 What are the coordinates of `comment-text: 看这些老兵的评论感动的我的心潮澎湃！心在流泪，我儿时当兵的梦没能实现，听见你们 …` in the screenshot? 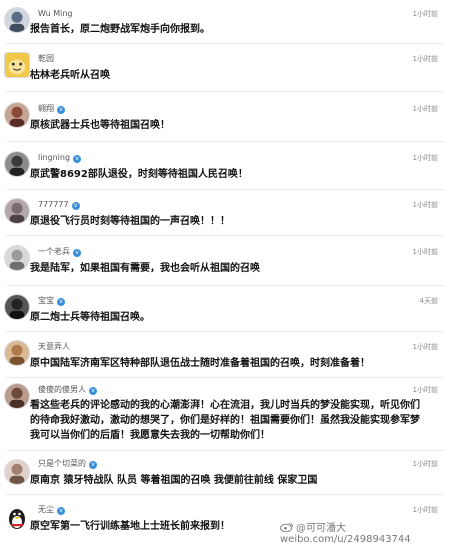 It's located at (225, 420).